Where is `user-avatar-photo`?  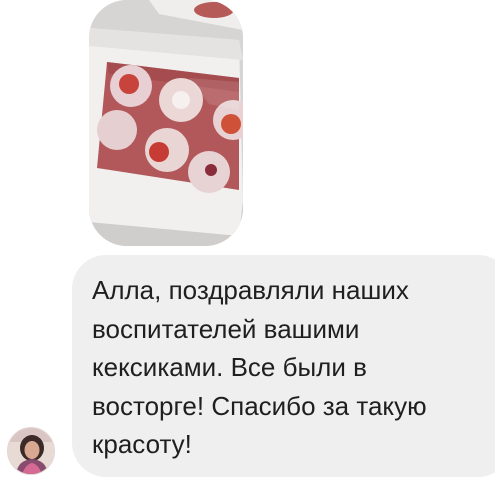
user-avatar-photo is located at coordinates (31, 451).